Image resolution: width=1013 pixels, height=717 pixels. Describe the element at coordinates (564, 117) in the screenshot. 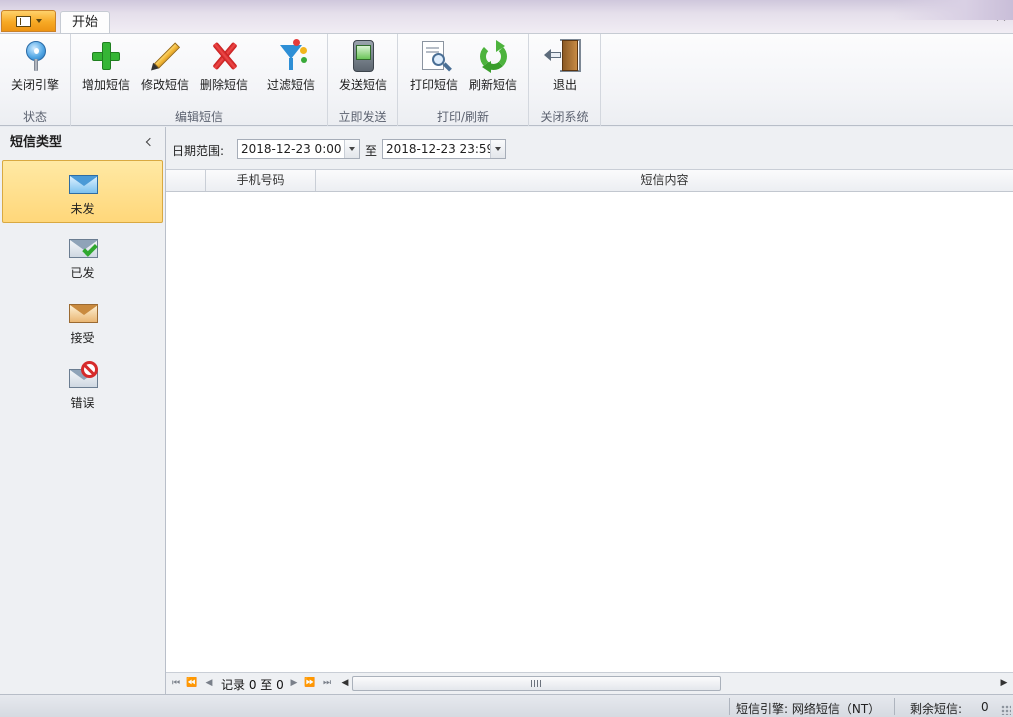

I see `group-caption-close-system: 关闭系统` at that location.